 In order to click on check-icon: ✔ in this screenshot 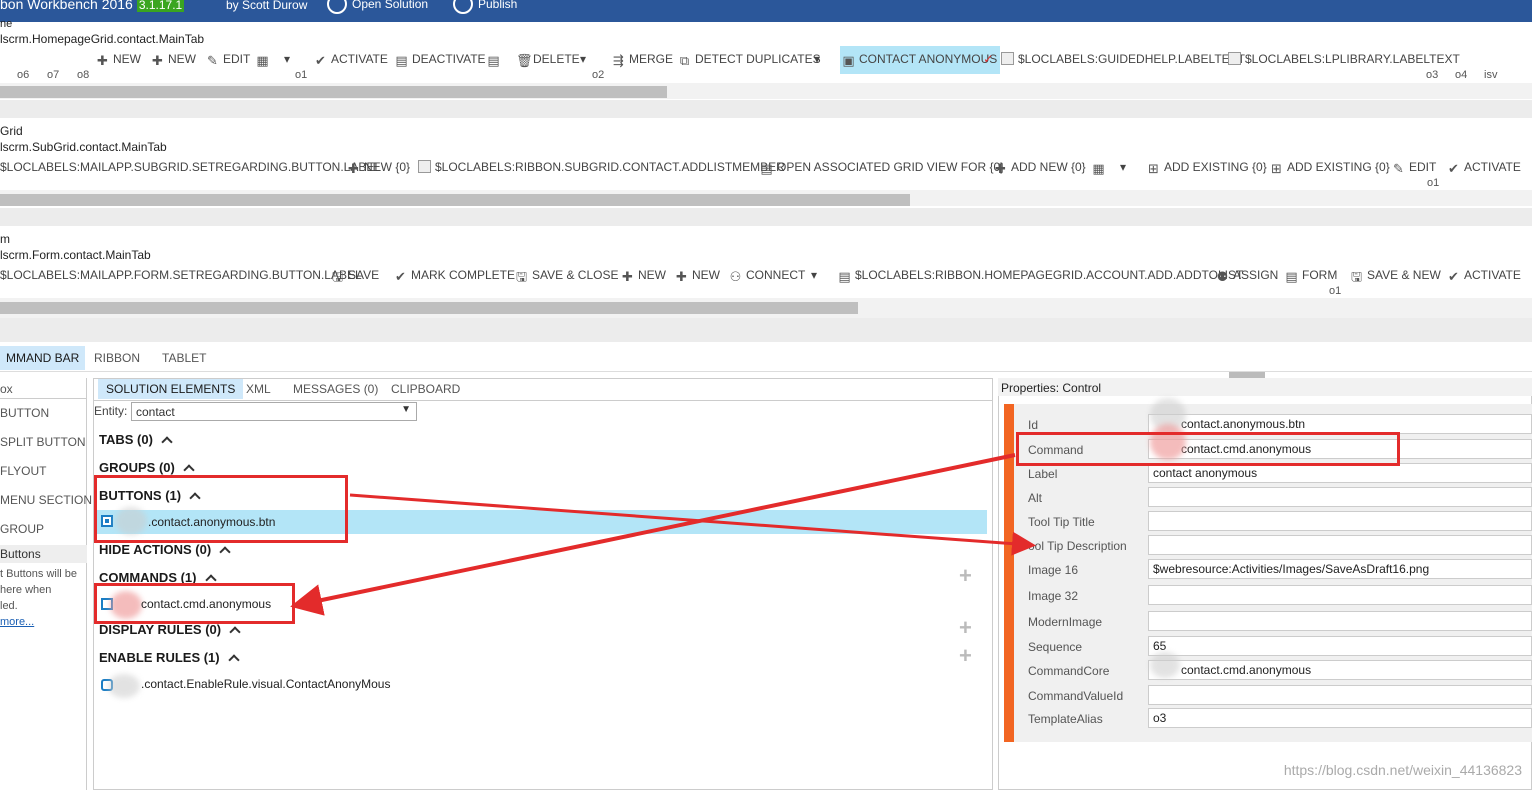, I will do `click(1453, 168)`.